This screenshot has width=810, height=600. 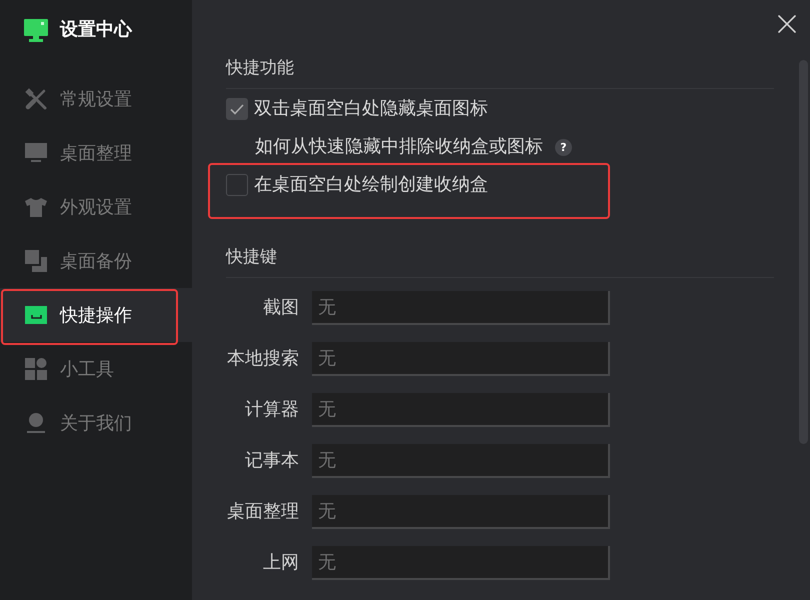 What do you see at coordinates (96, 369) in the screenshot?
I see `sidebar-item: 小工具` at bounding box center [96, 369].